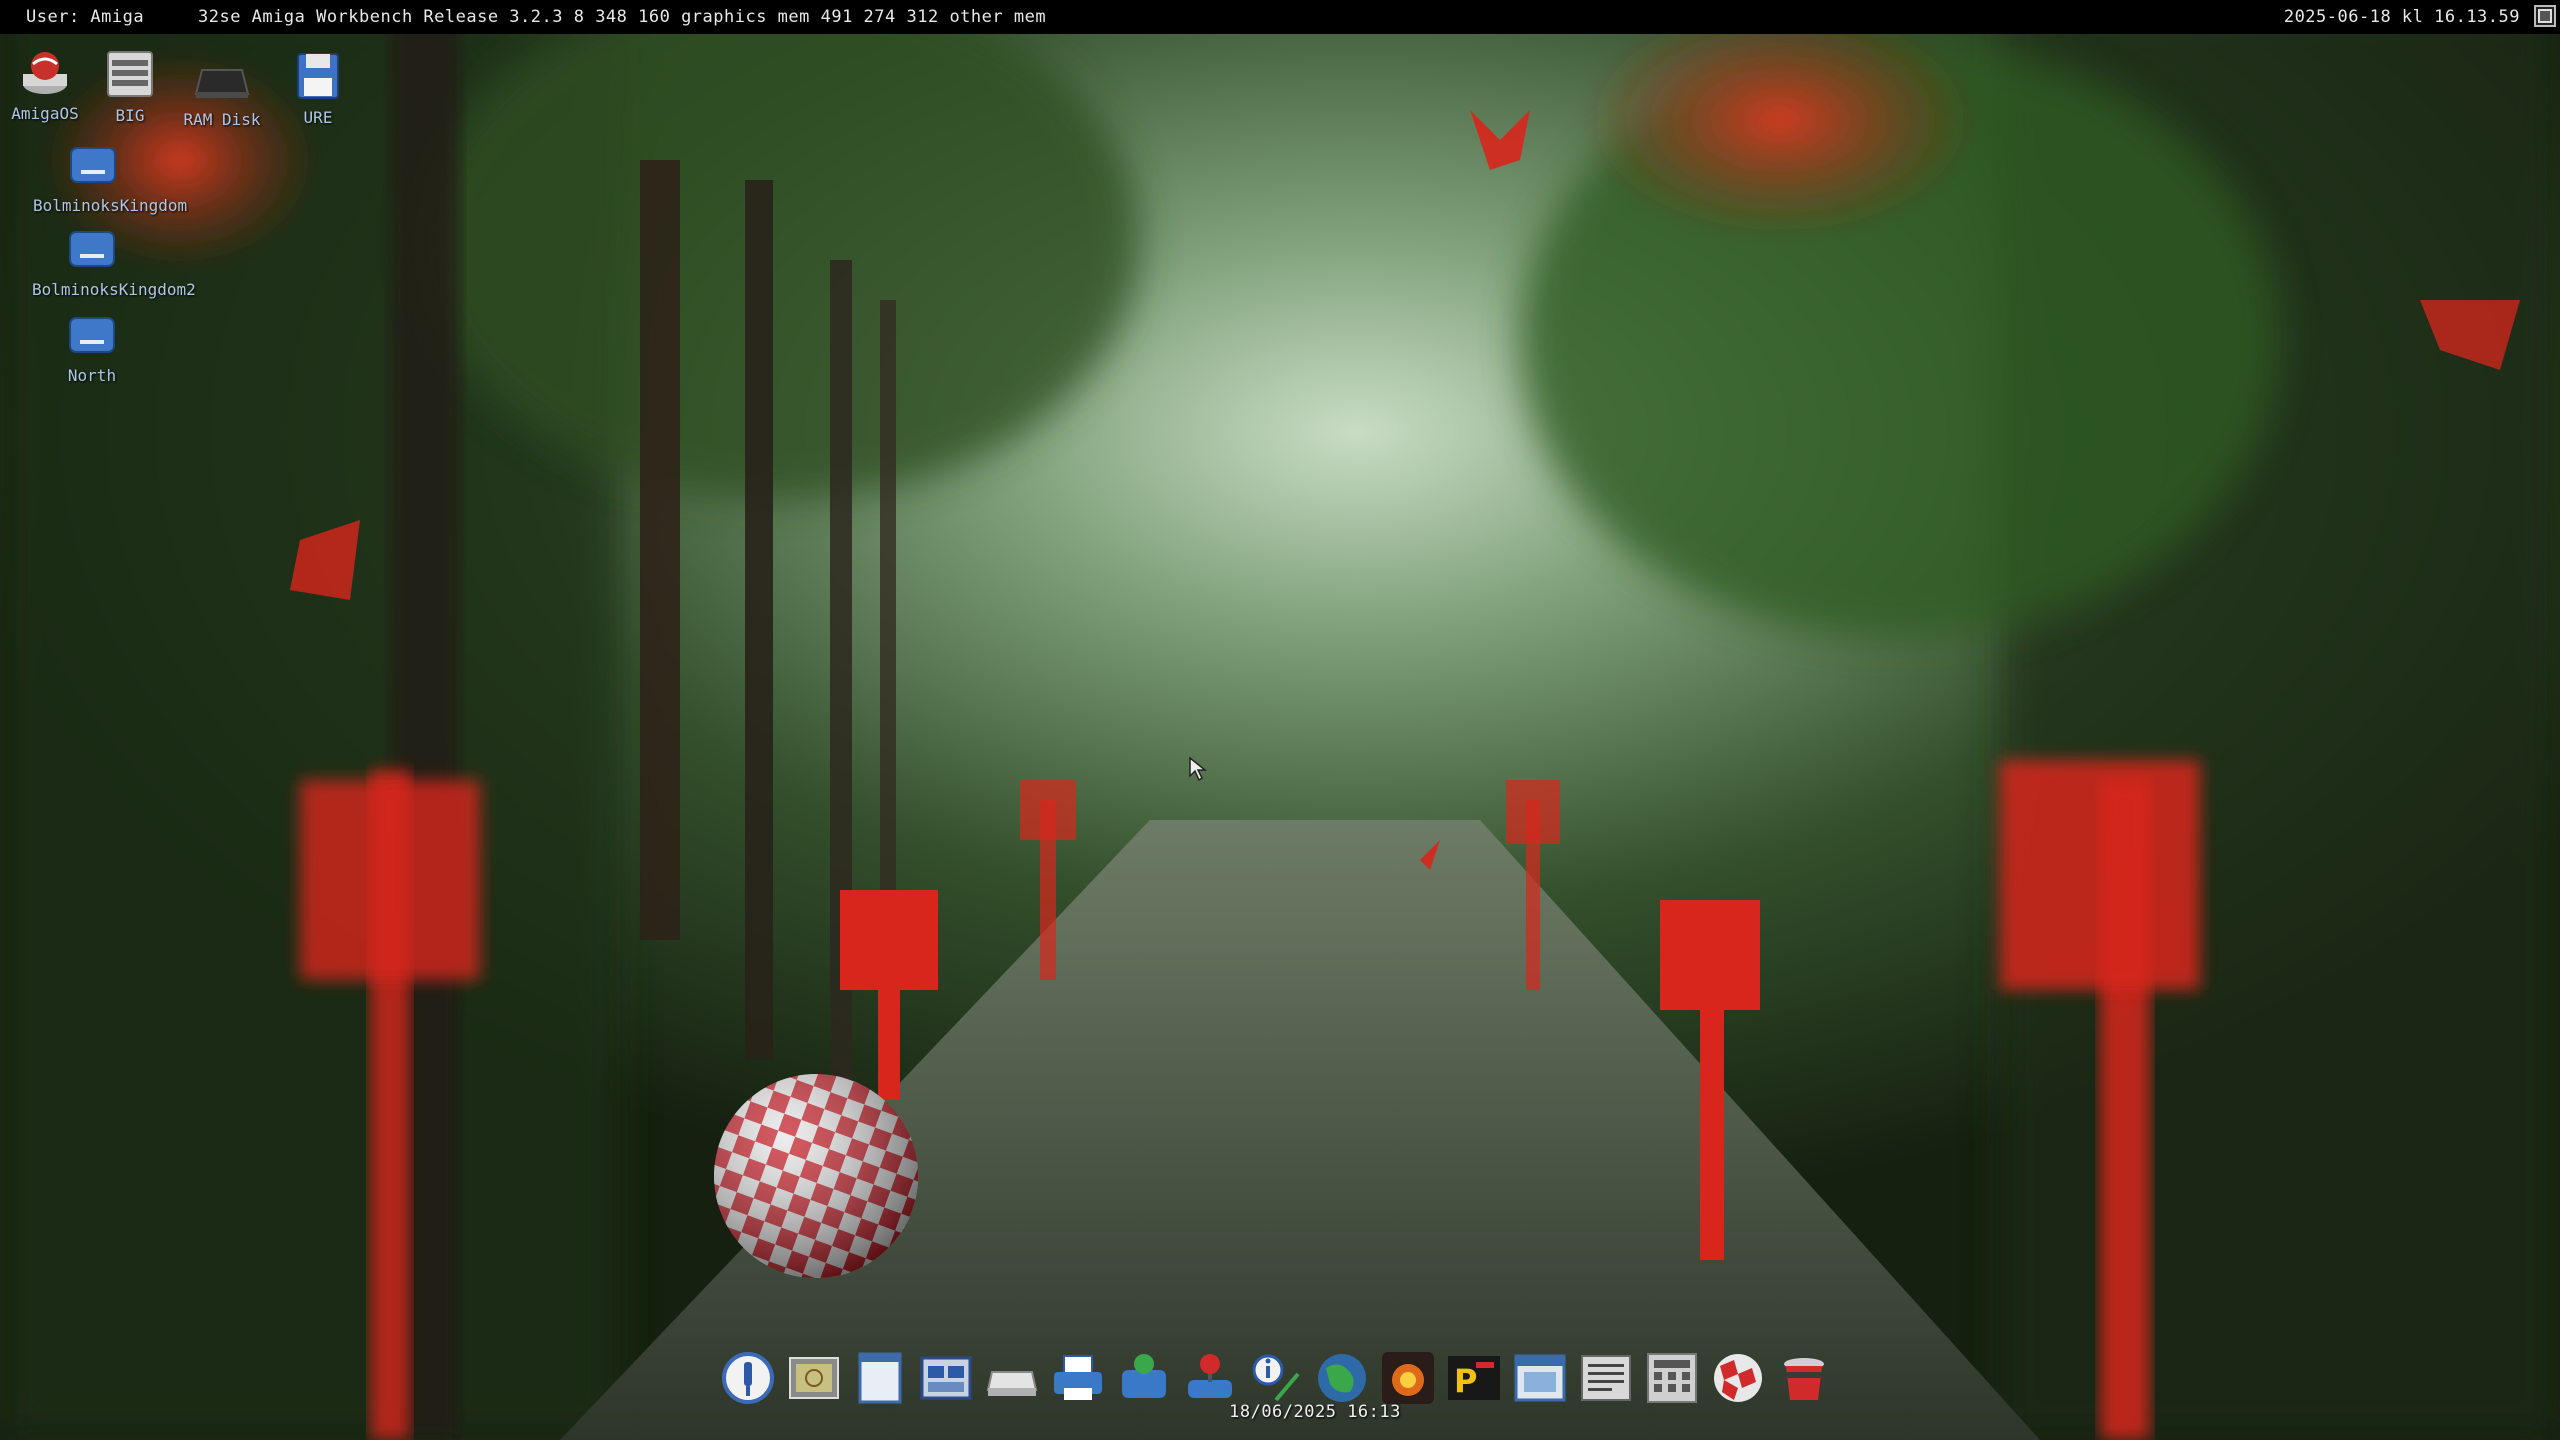 Image resolution: width=2560 pixels, height=1440 pixels. I want to click on dock-clock: 18/06/2025 16:13, so click(1315, 1412).